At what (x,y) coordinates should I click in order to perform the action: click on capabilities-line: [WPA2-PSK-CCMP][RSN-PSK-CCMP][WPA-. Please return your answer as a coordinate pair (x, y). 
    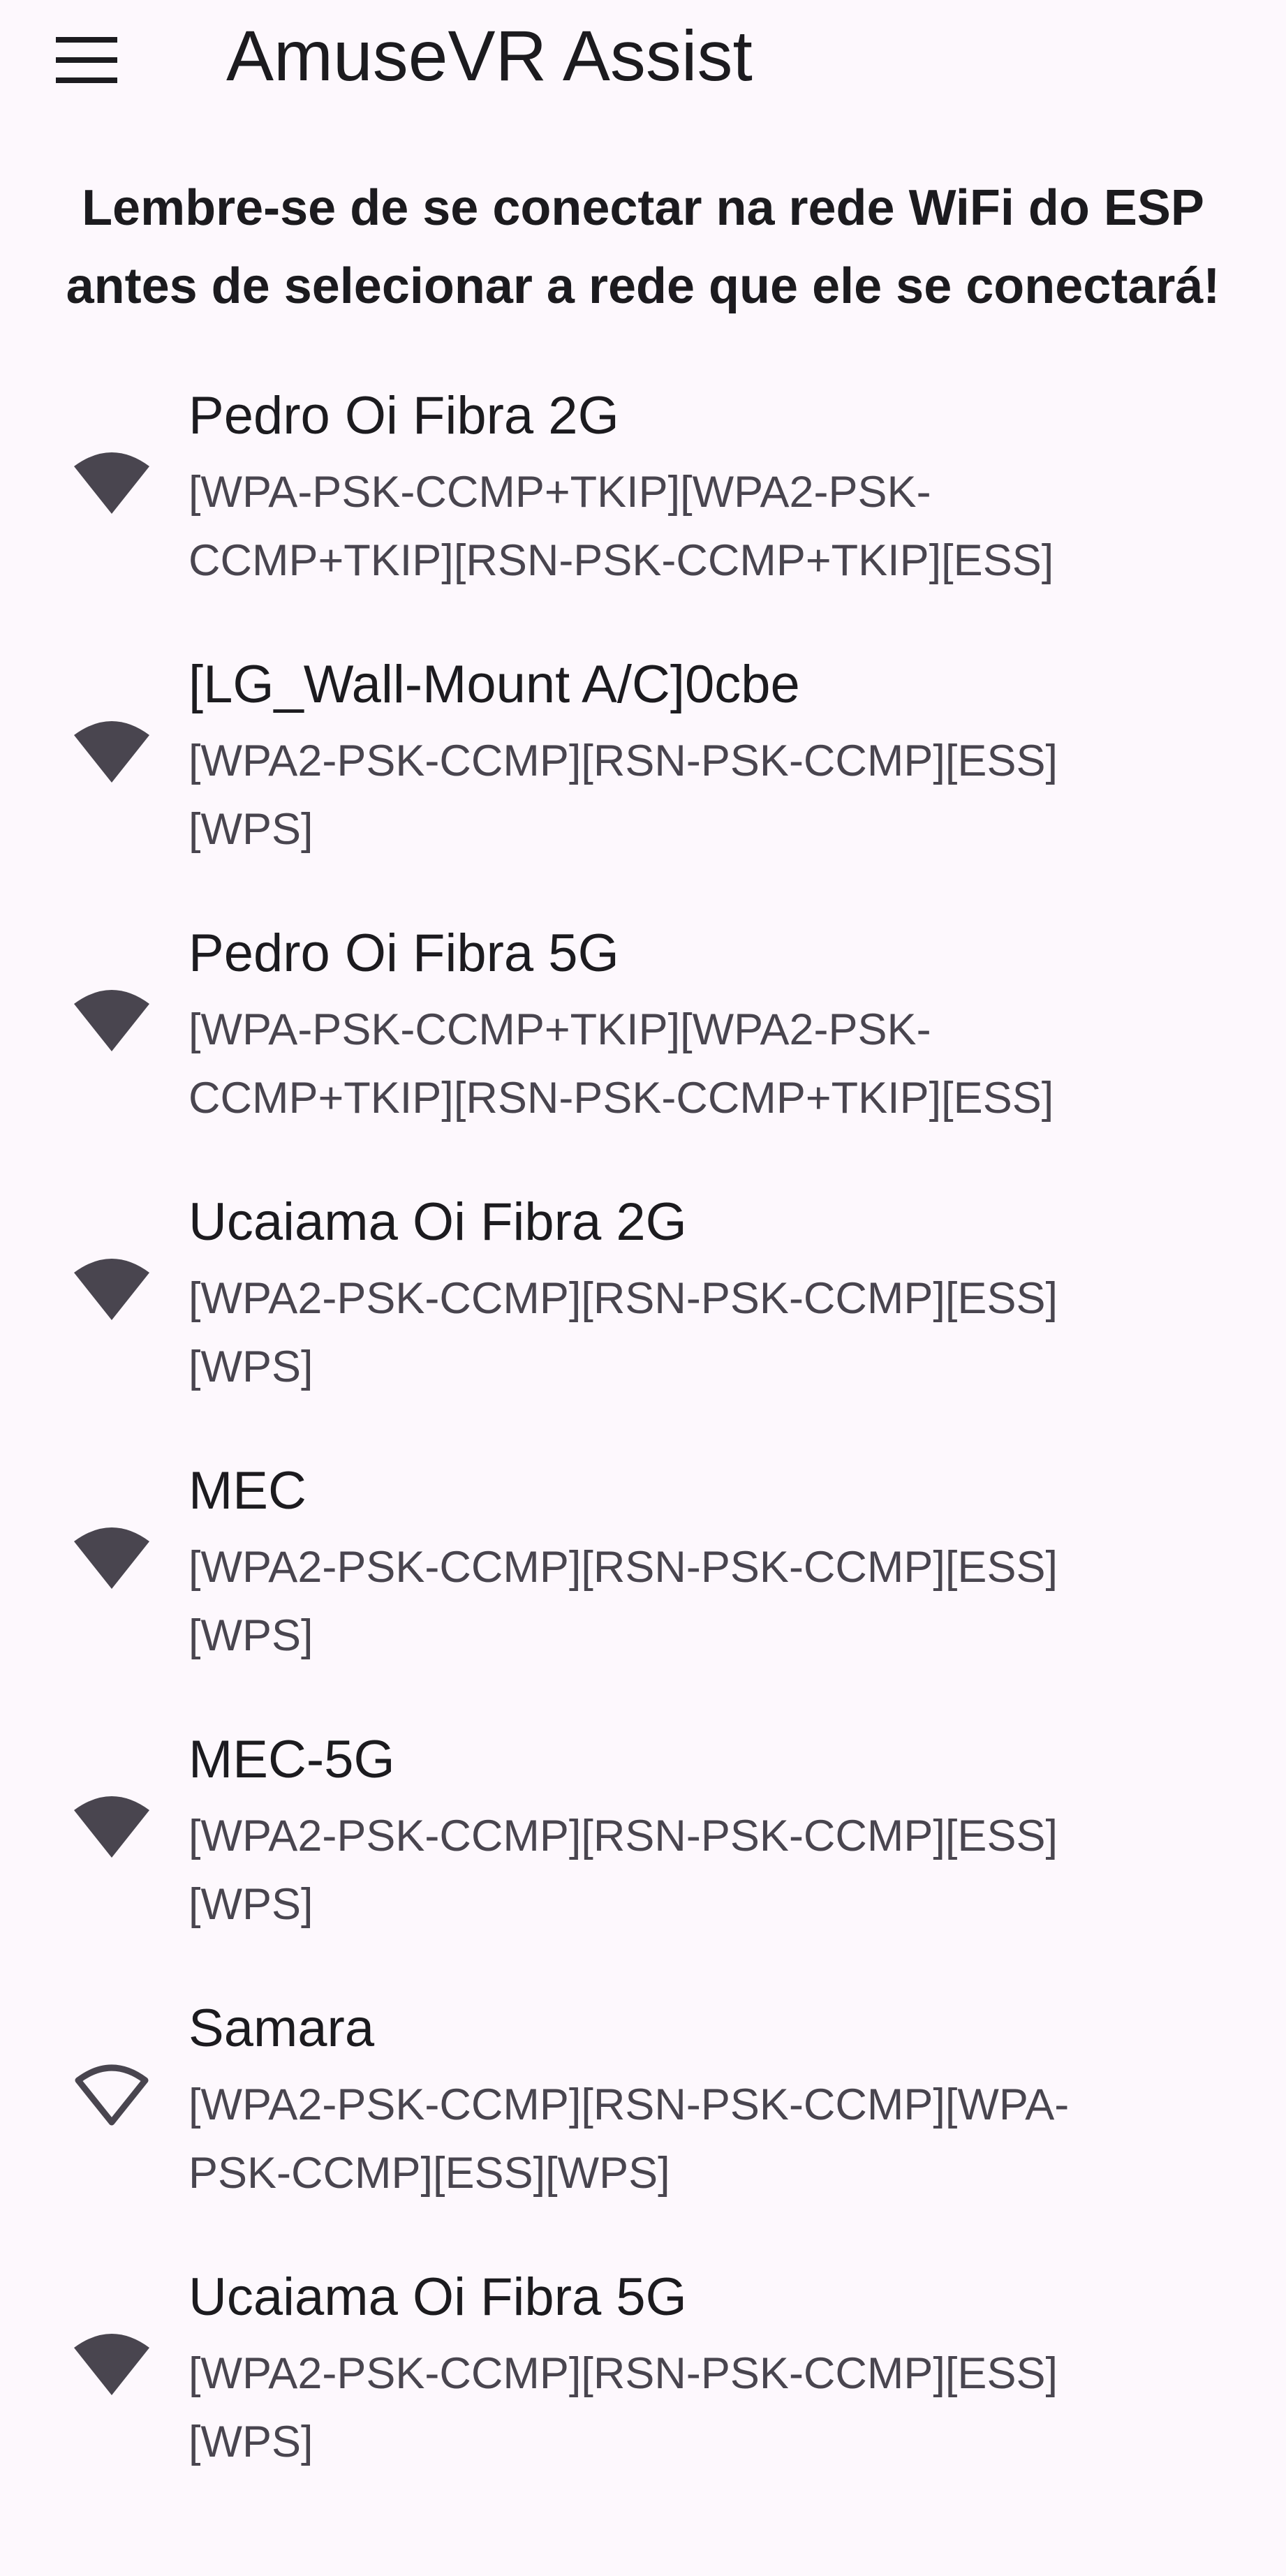
    Looking at the image, I should click on (629, 2104).